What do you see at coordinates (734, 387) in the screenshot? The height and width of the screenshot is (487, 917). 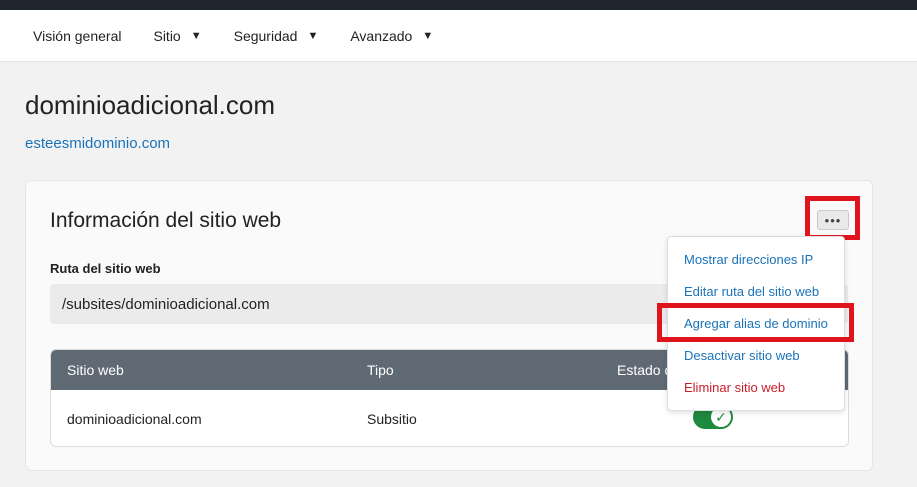 I see `menu-item-delete: Eliminar sitio web` at bounding box center [734, 387].